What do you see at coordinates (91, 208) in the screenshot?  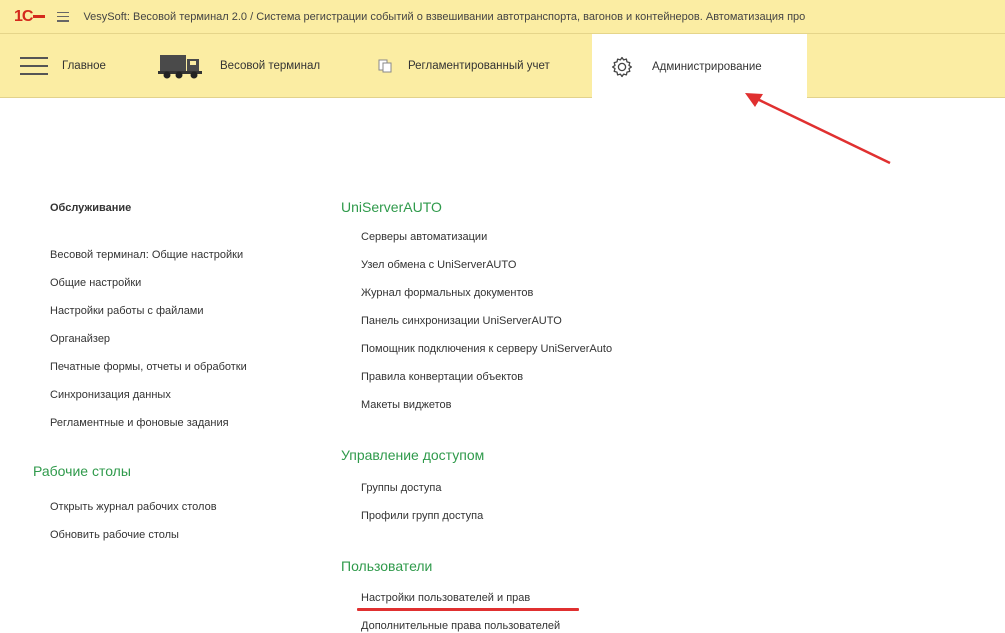 I see `service-title: Обслуживание` at bounding box center [91, 208].